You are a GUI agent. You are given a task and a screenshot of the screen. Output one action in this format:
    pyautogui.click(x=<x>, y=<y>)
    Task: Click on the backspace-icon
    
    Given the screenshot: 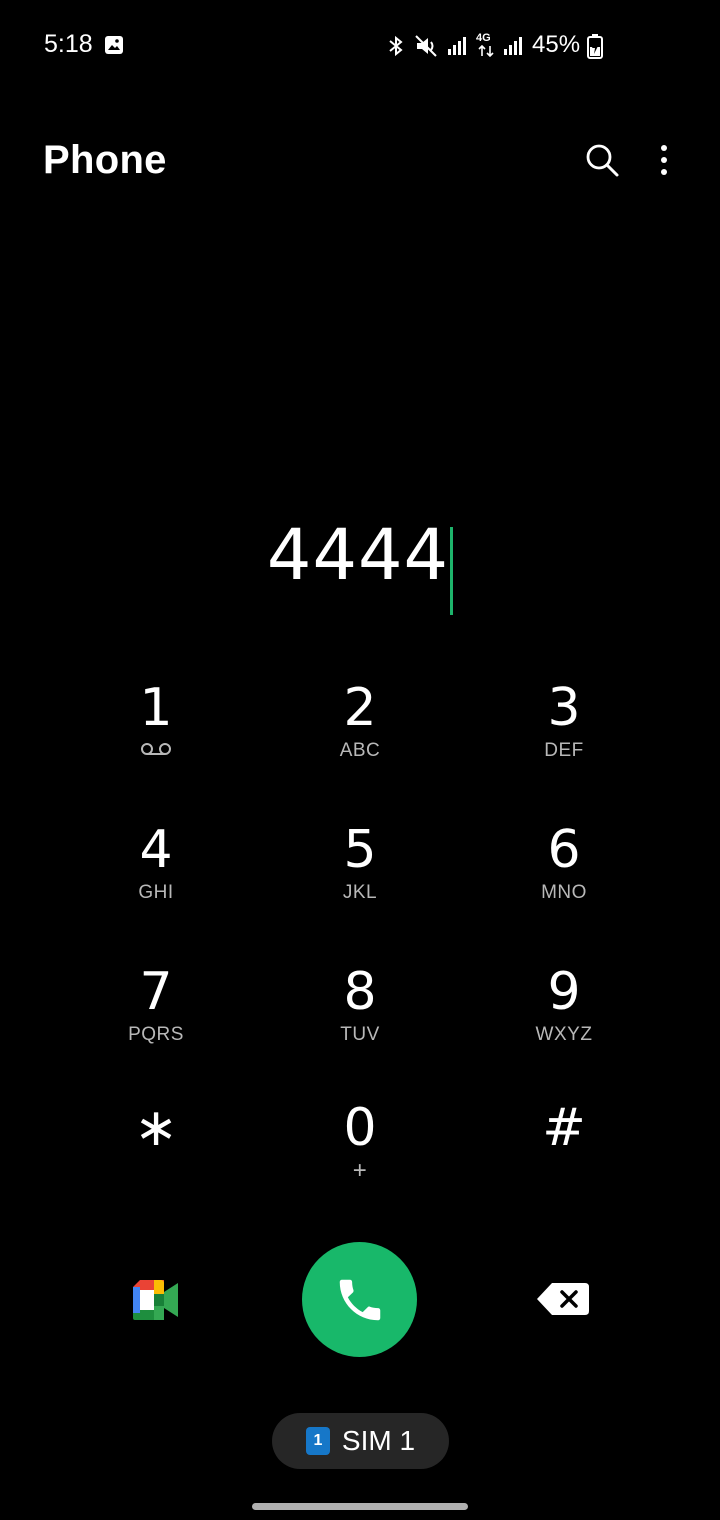 What is the action you would take?
    pyautogui.click(x=563, y=1299)
    